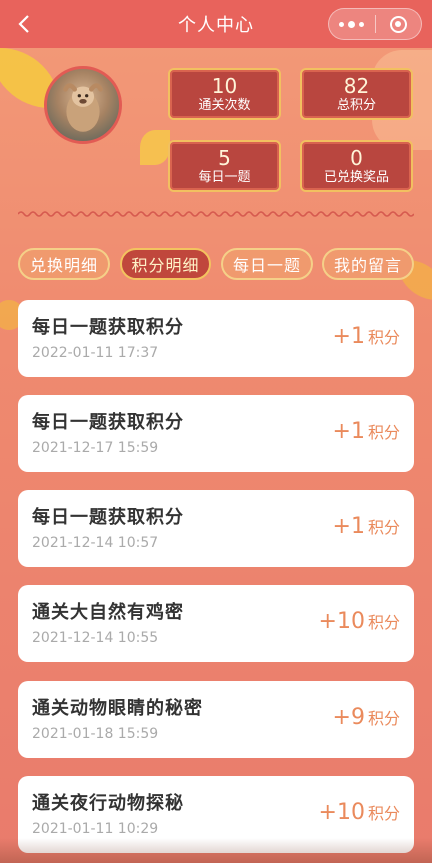 The height and width of the screenshot is (863, 432). I want to click on record-time: 2021-01-18 15:59, so click(95, 734).